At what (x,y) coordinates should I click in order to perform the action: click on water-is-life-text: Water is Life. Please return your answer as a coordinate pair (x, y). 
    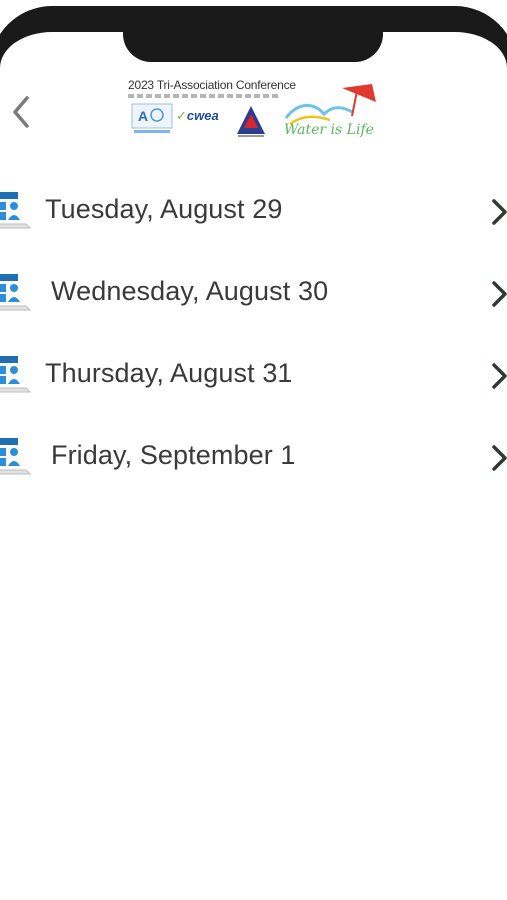
    Looking at the image, I should click on (329, 130).